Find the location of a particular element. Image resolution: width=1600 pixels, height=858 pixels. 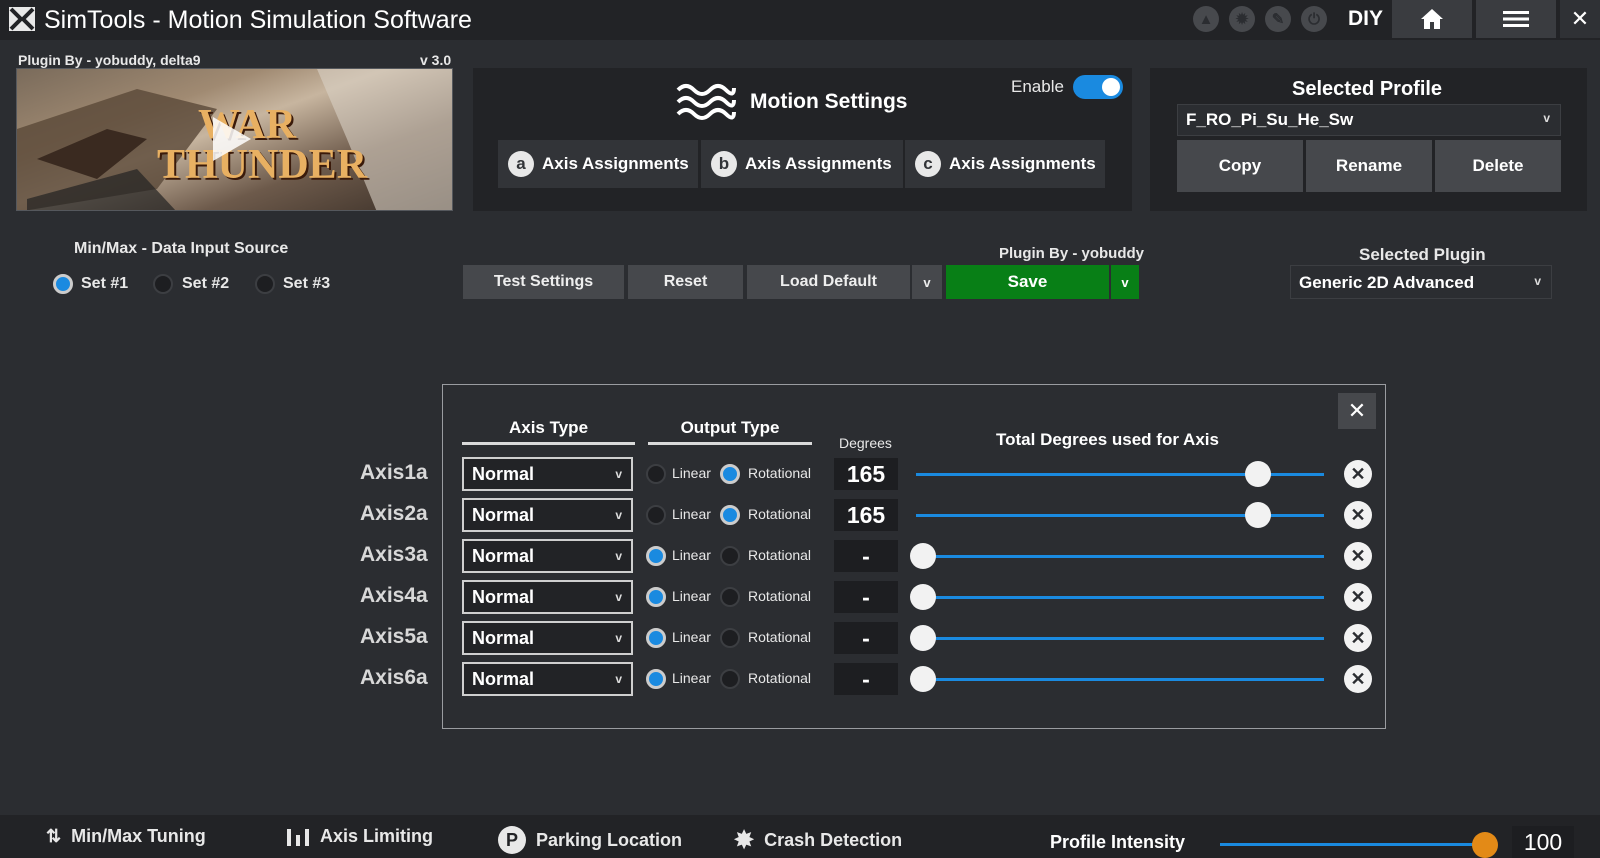

copy-button: Copy is located at coordinates (1240, 166).